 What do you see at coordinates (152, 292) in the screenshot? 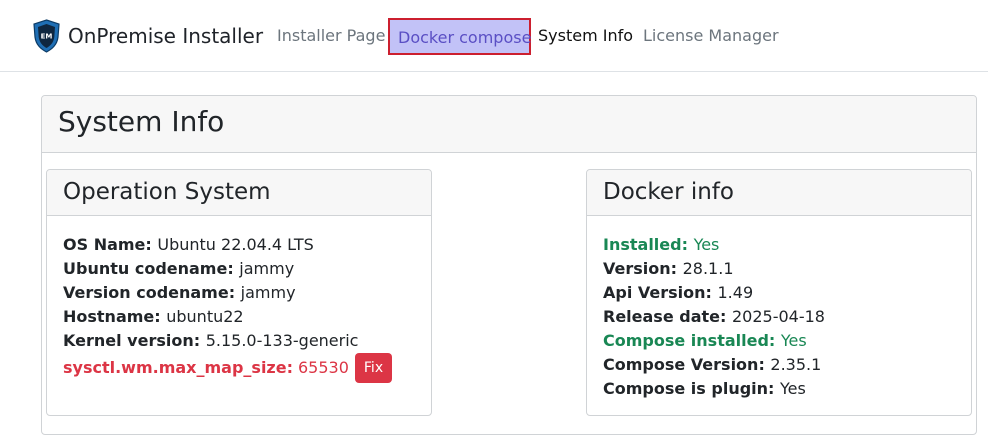
I see `version-codename-label: Version codename:` at bounding box center [152, 292].